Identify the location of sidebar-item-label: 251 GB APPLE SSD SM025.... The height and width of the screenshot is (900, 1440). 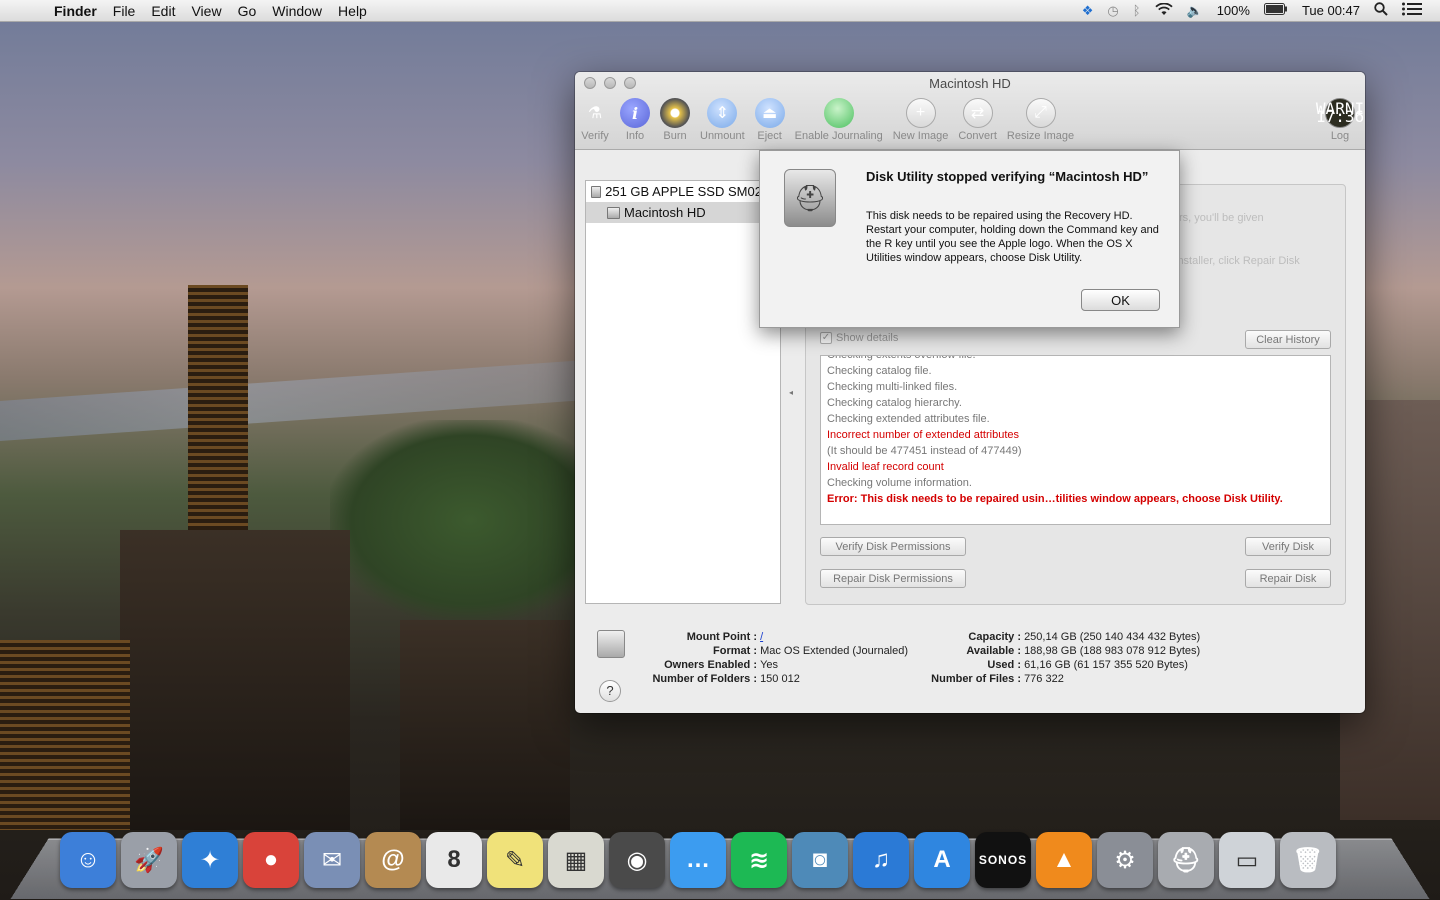
(692, 191).